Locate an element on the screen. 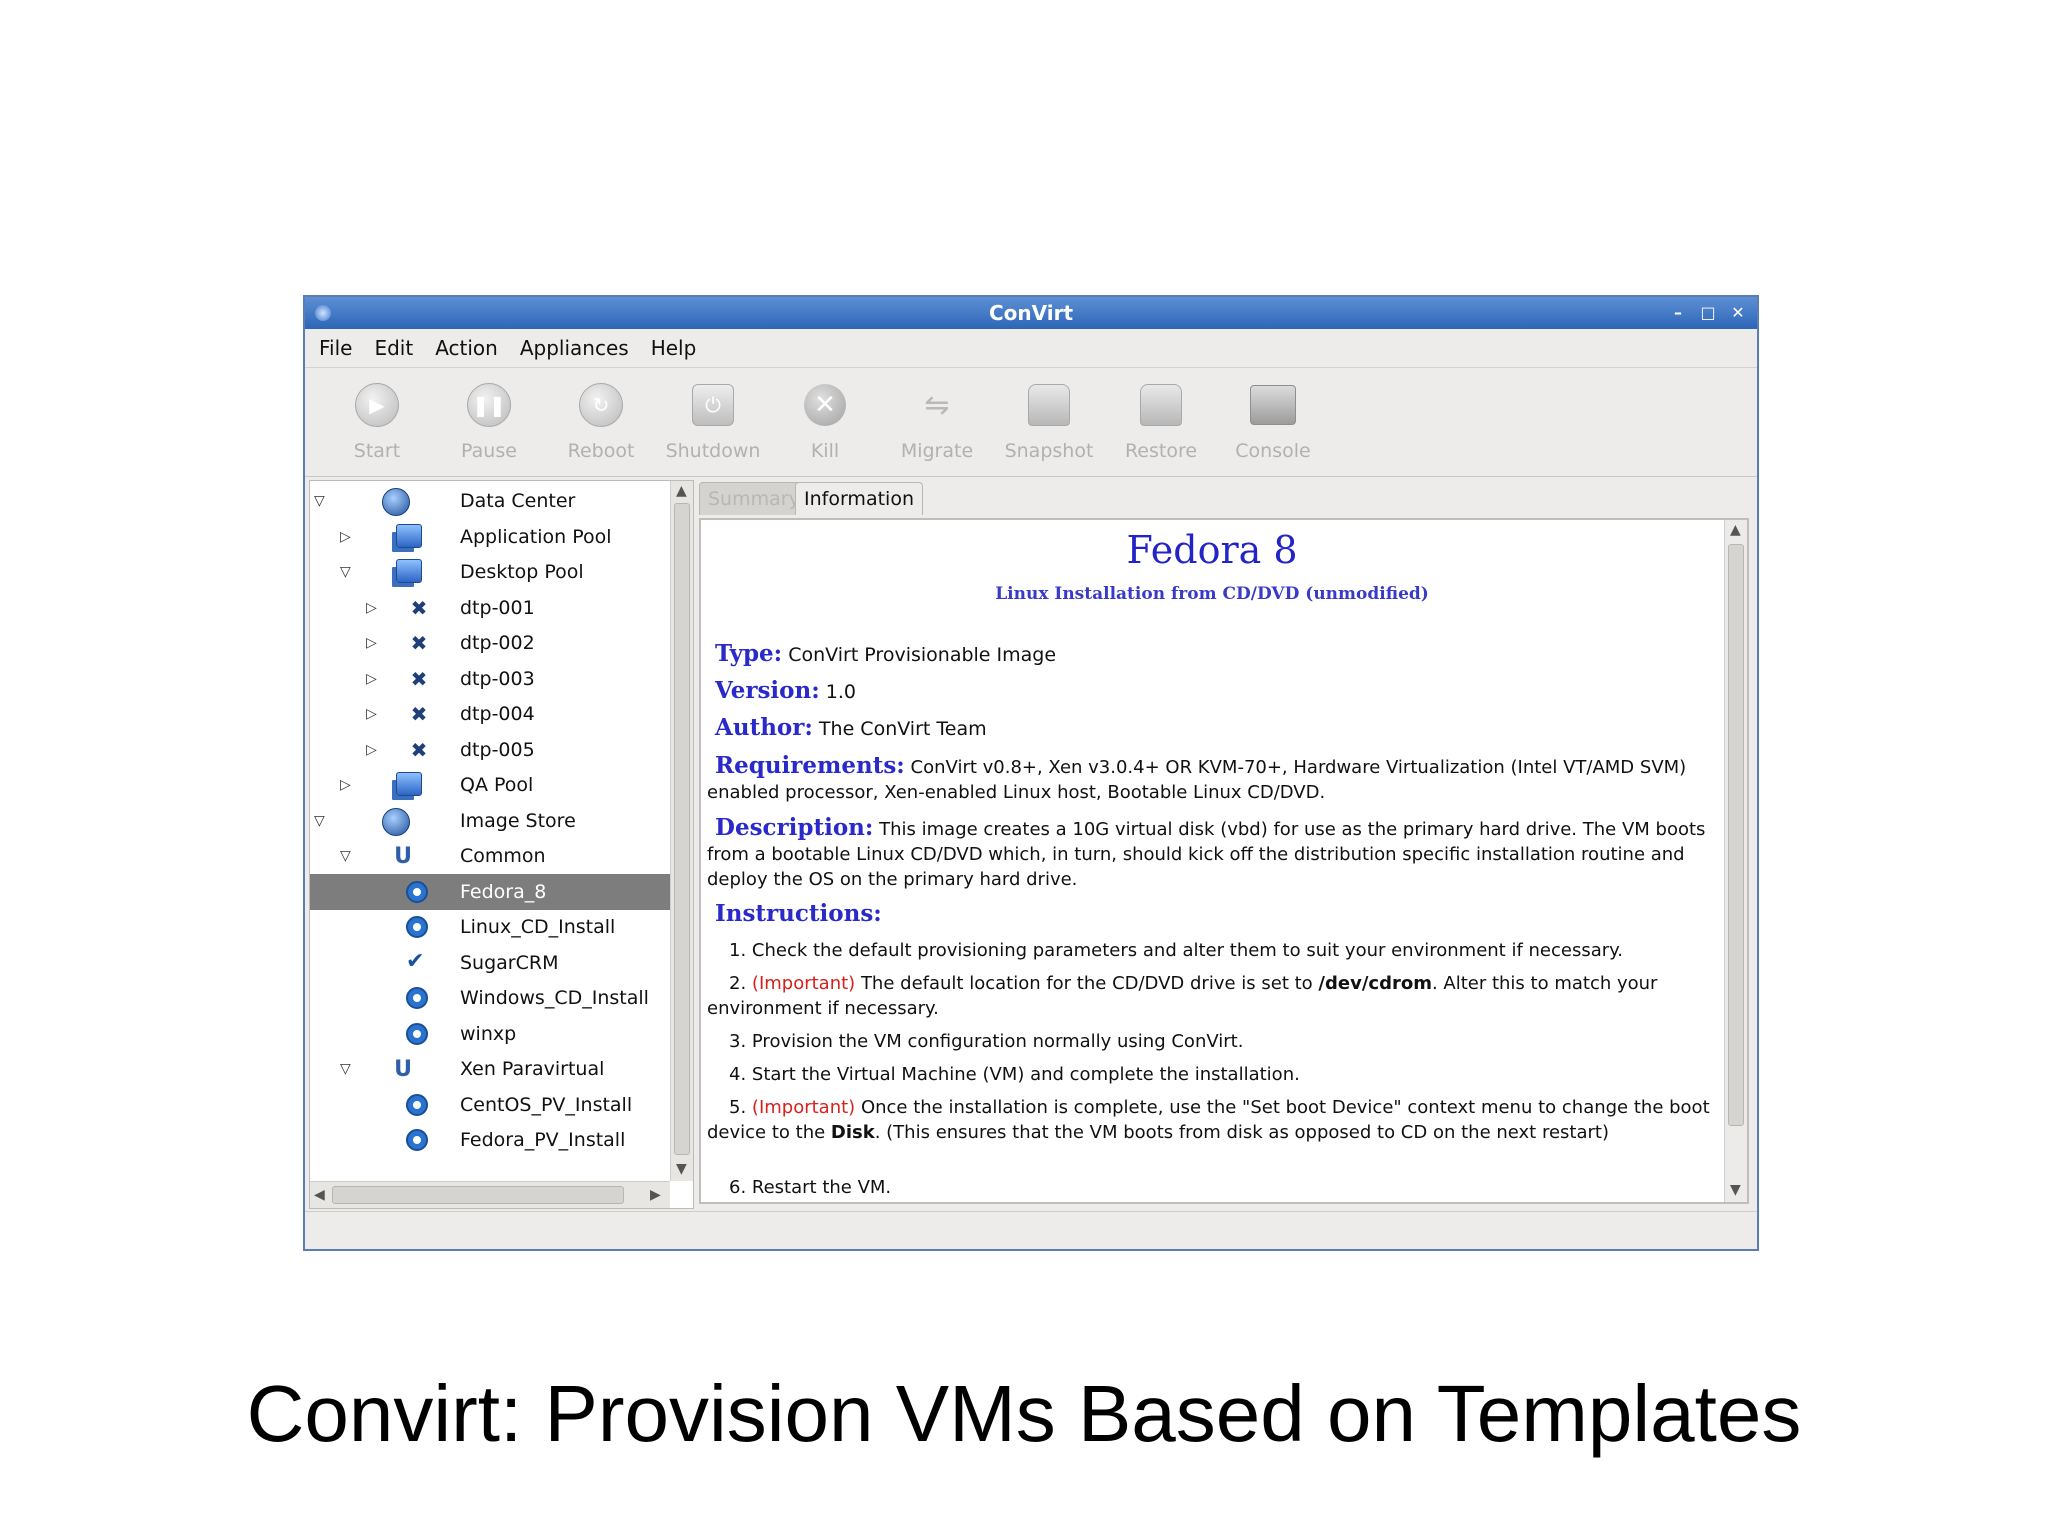 The image size is (2048, 1536). maximize-icon: □ is located at coordinates (1708, 312).